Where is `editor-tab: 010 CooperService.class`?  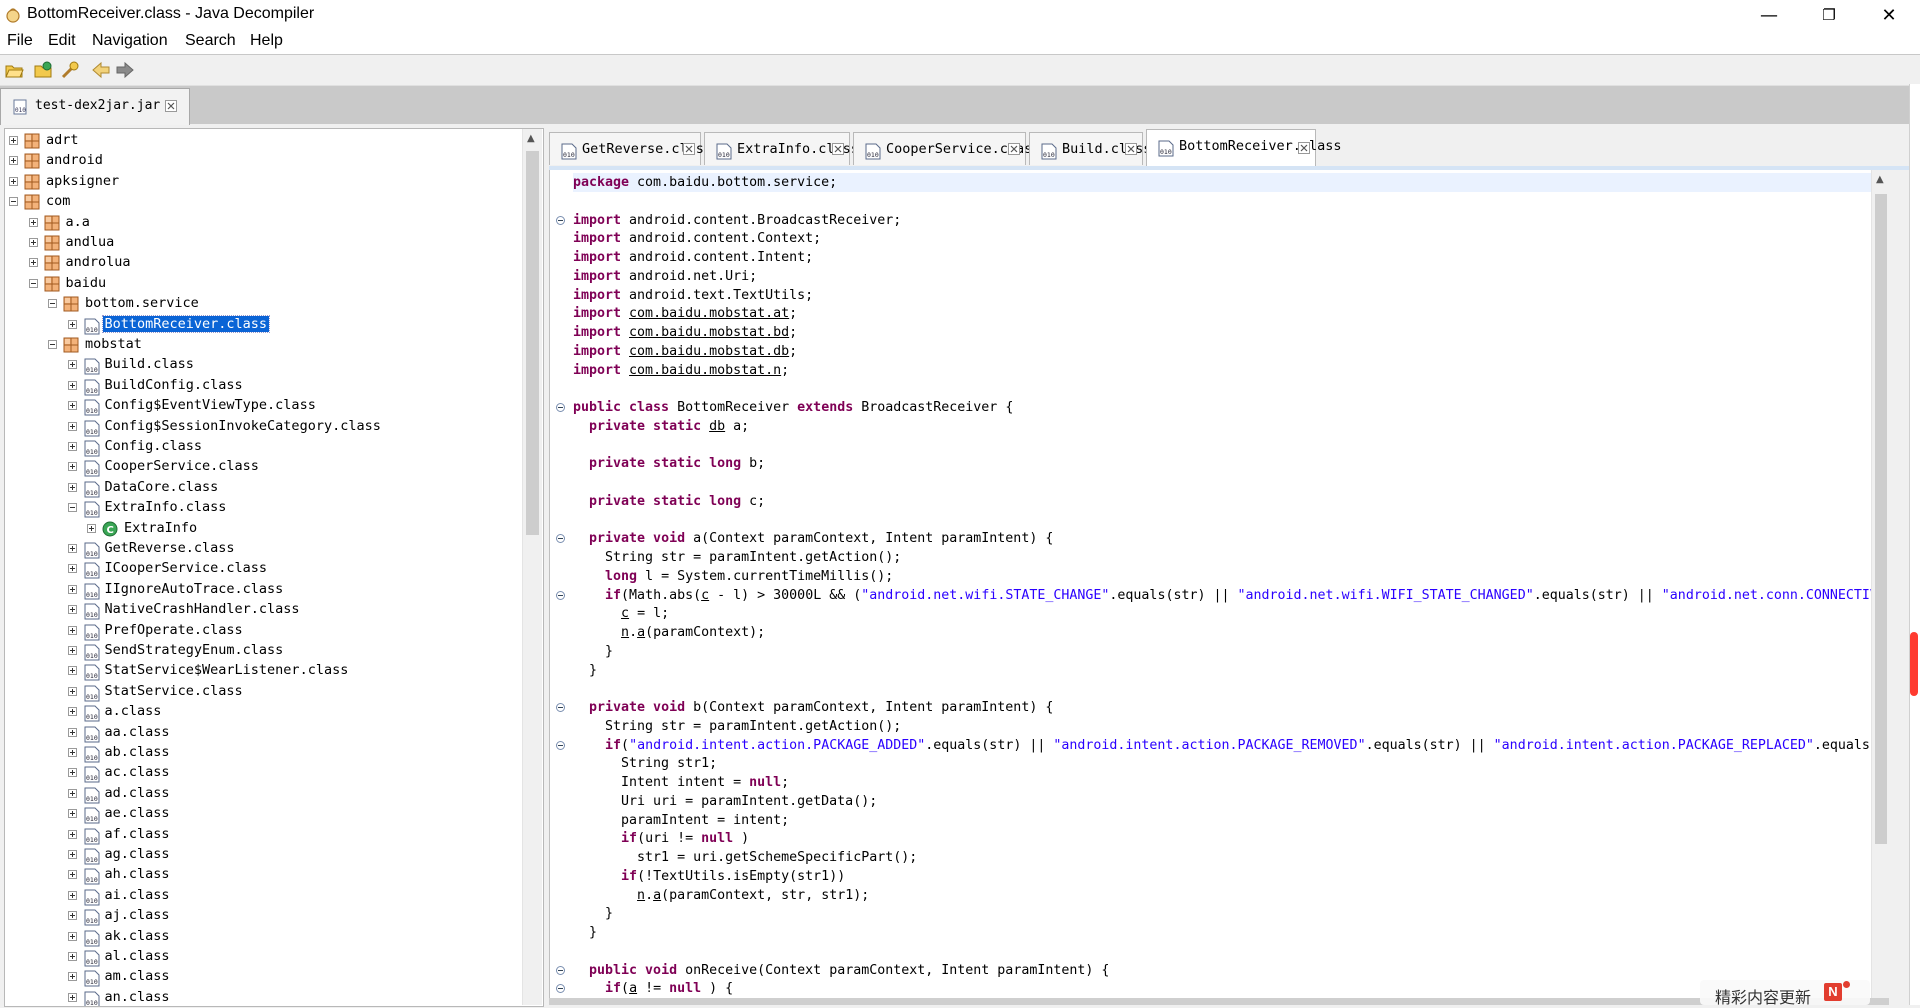
editor-tab: 010 CooperService.class is located at coordinates (946, 148).